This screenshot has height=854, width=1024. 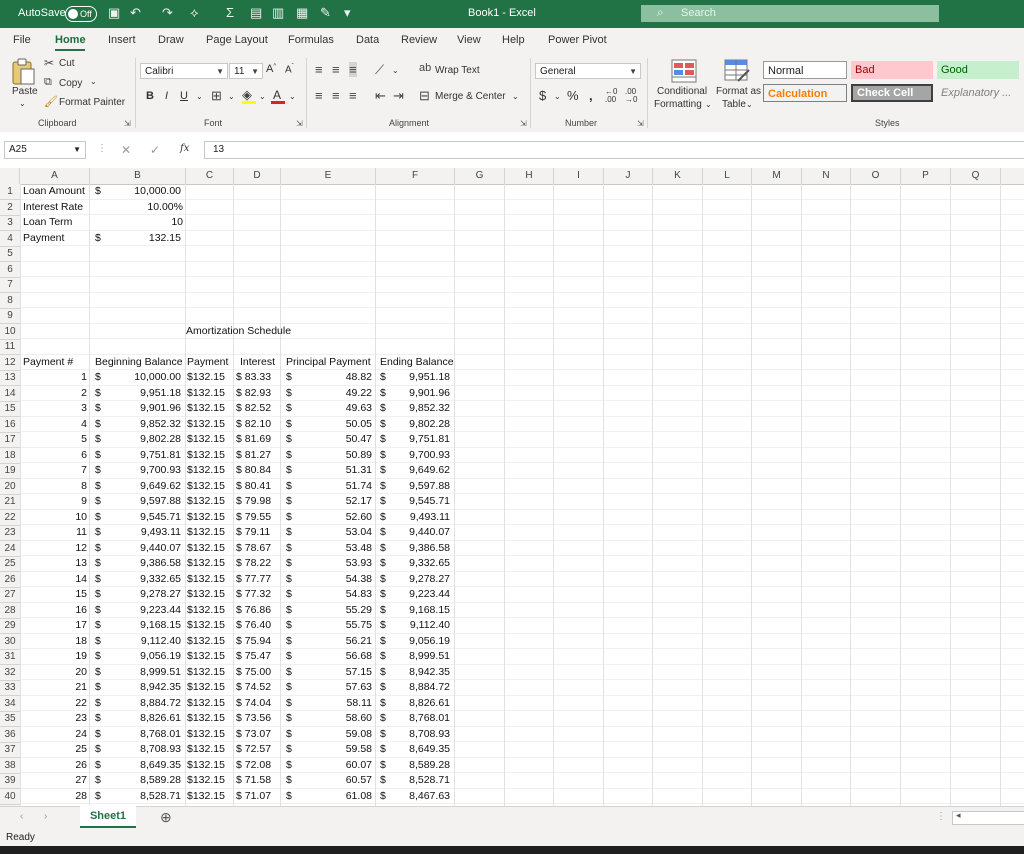 What do you see at coordinates (22, 40) in the screenshot?
I see `tab-file: File` at bounding box center [22, 40].